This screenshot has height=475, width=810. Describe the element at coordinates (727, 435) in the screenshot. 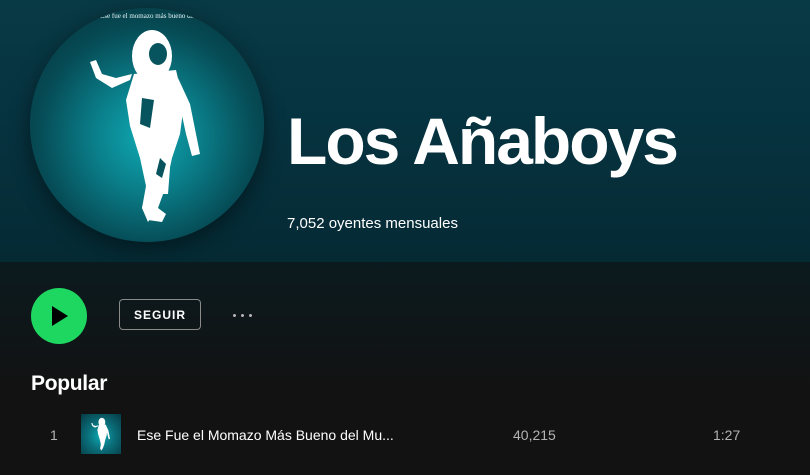

I see `track-duration: 1:27` at that location.